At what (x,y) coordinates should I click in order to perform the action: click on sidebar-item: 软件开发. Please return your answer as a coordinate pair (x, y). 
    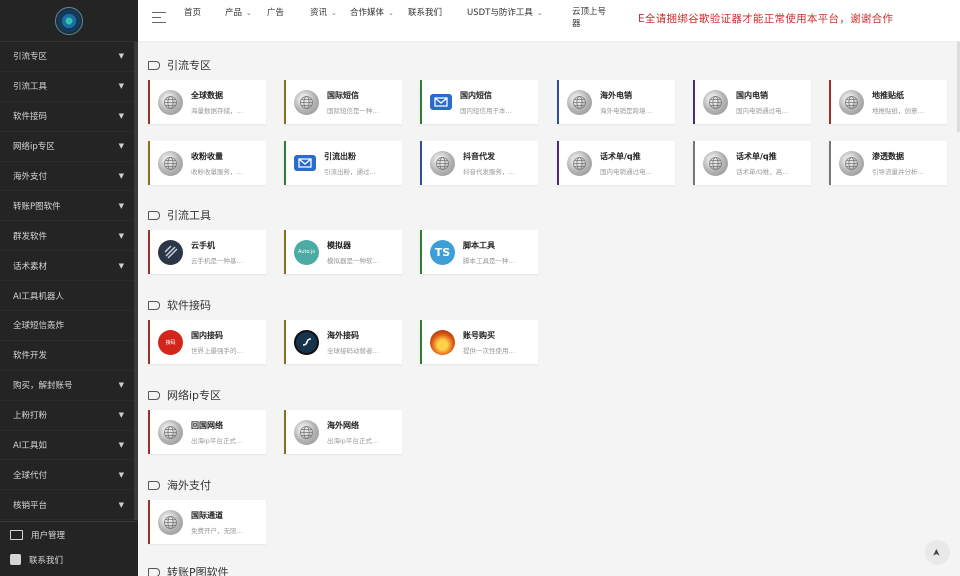
    Looking at the image, I should click on (69, 356).